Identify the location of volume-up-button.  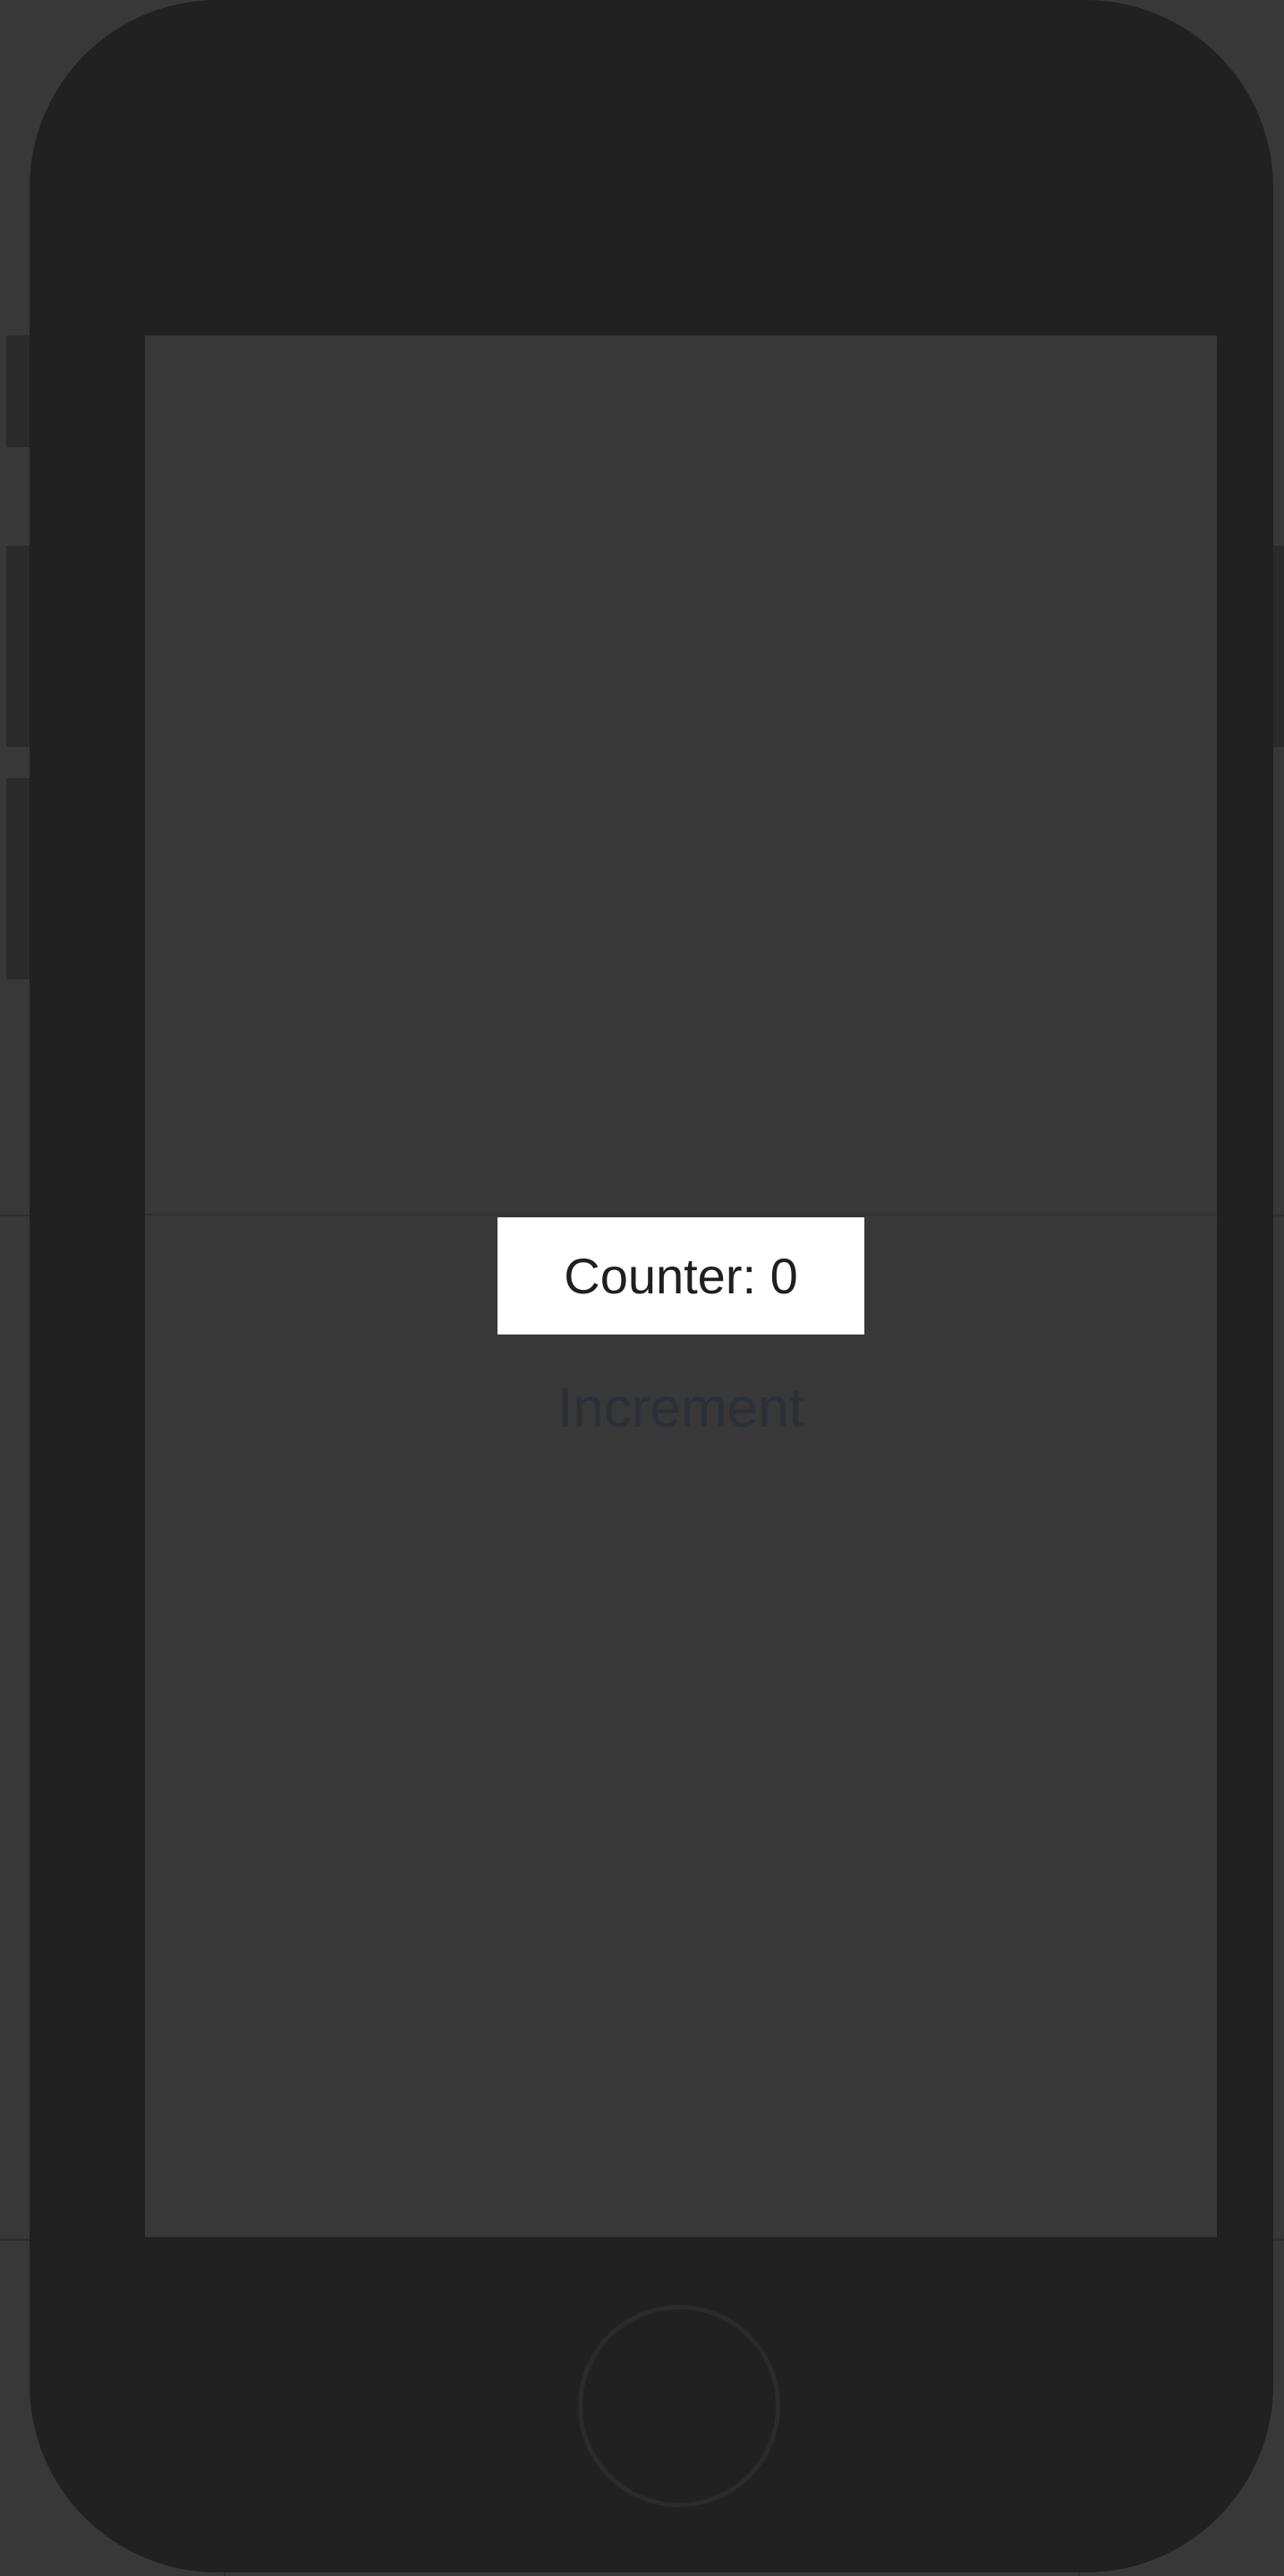
(18, 646).